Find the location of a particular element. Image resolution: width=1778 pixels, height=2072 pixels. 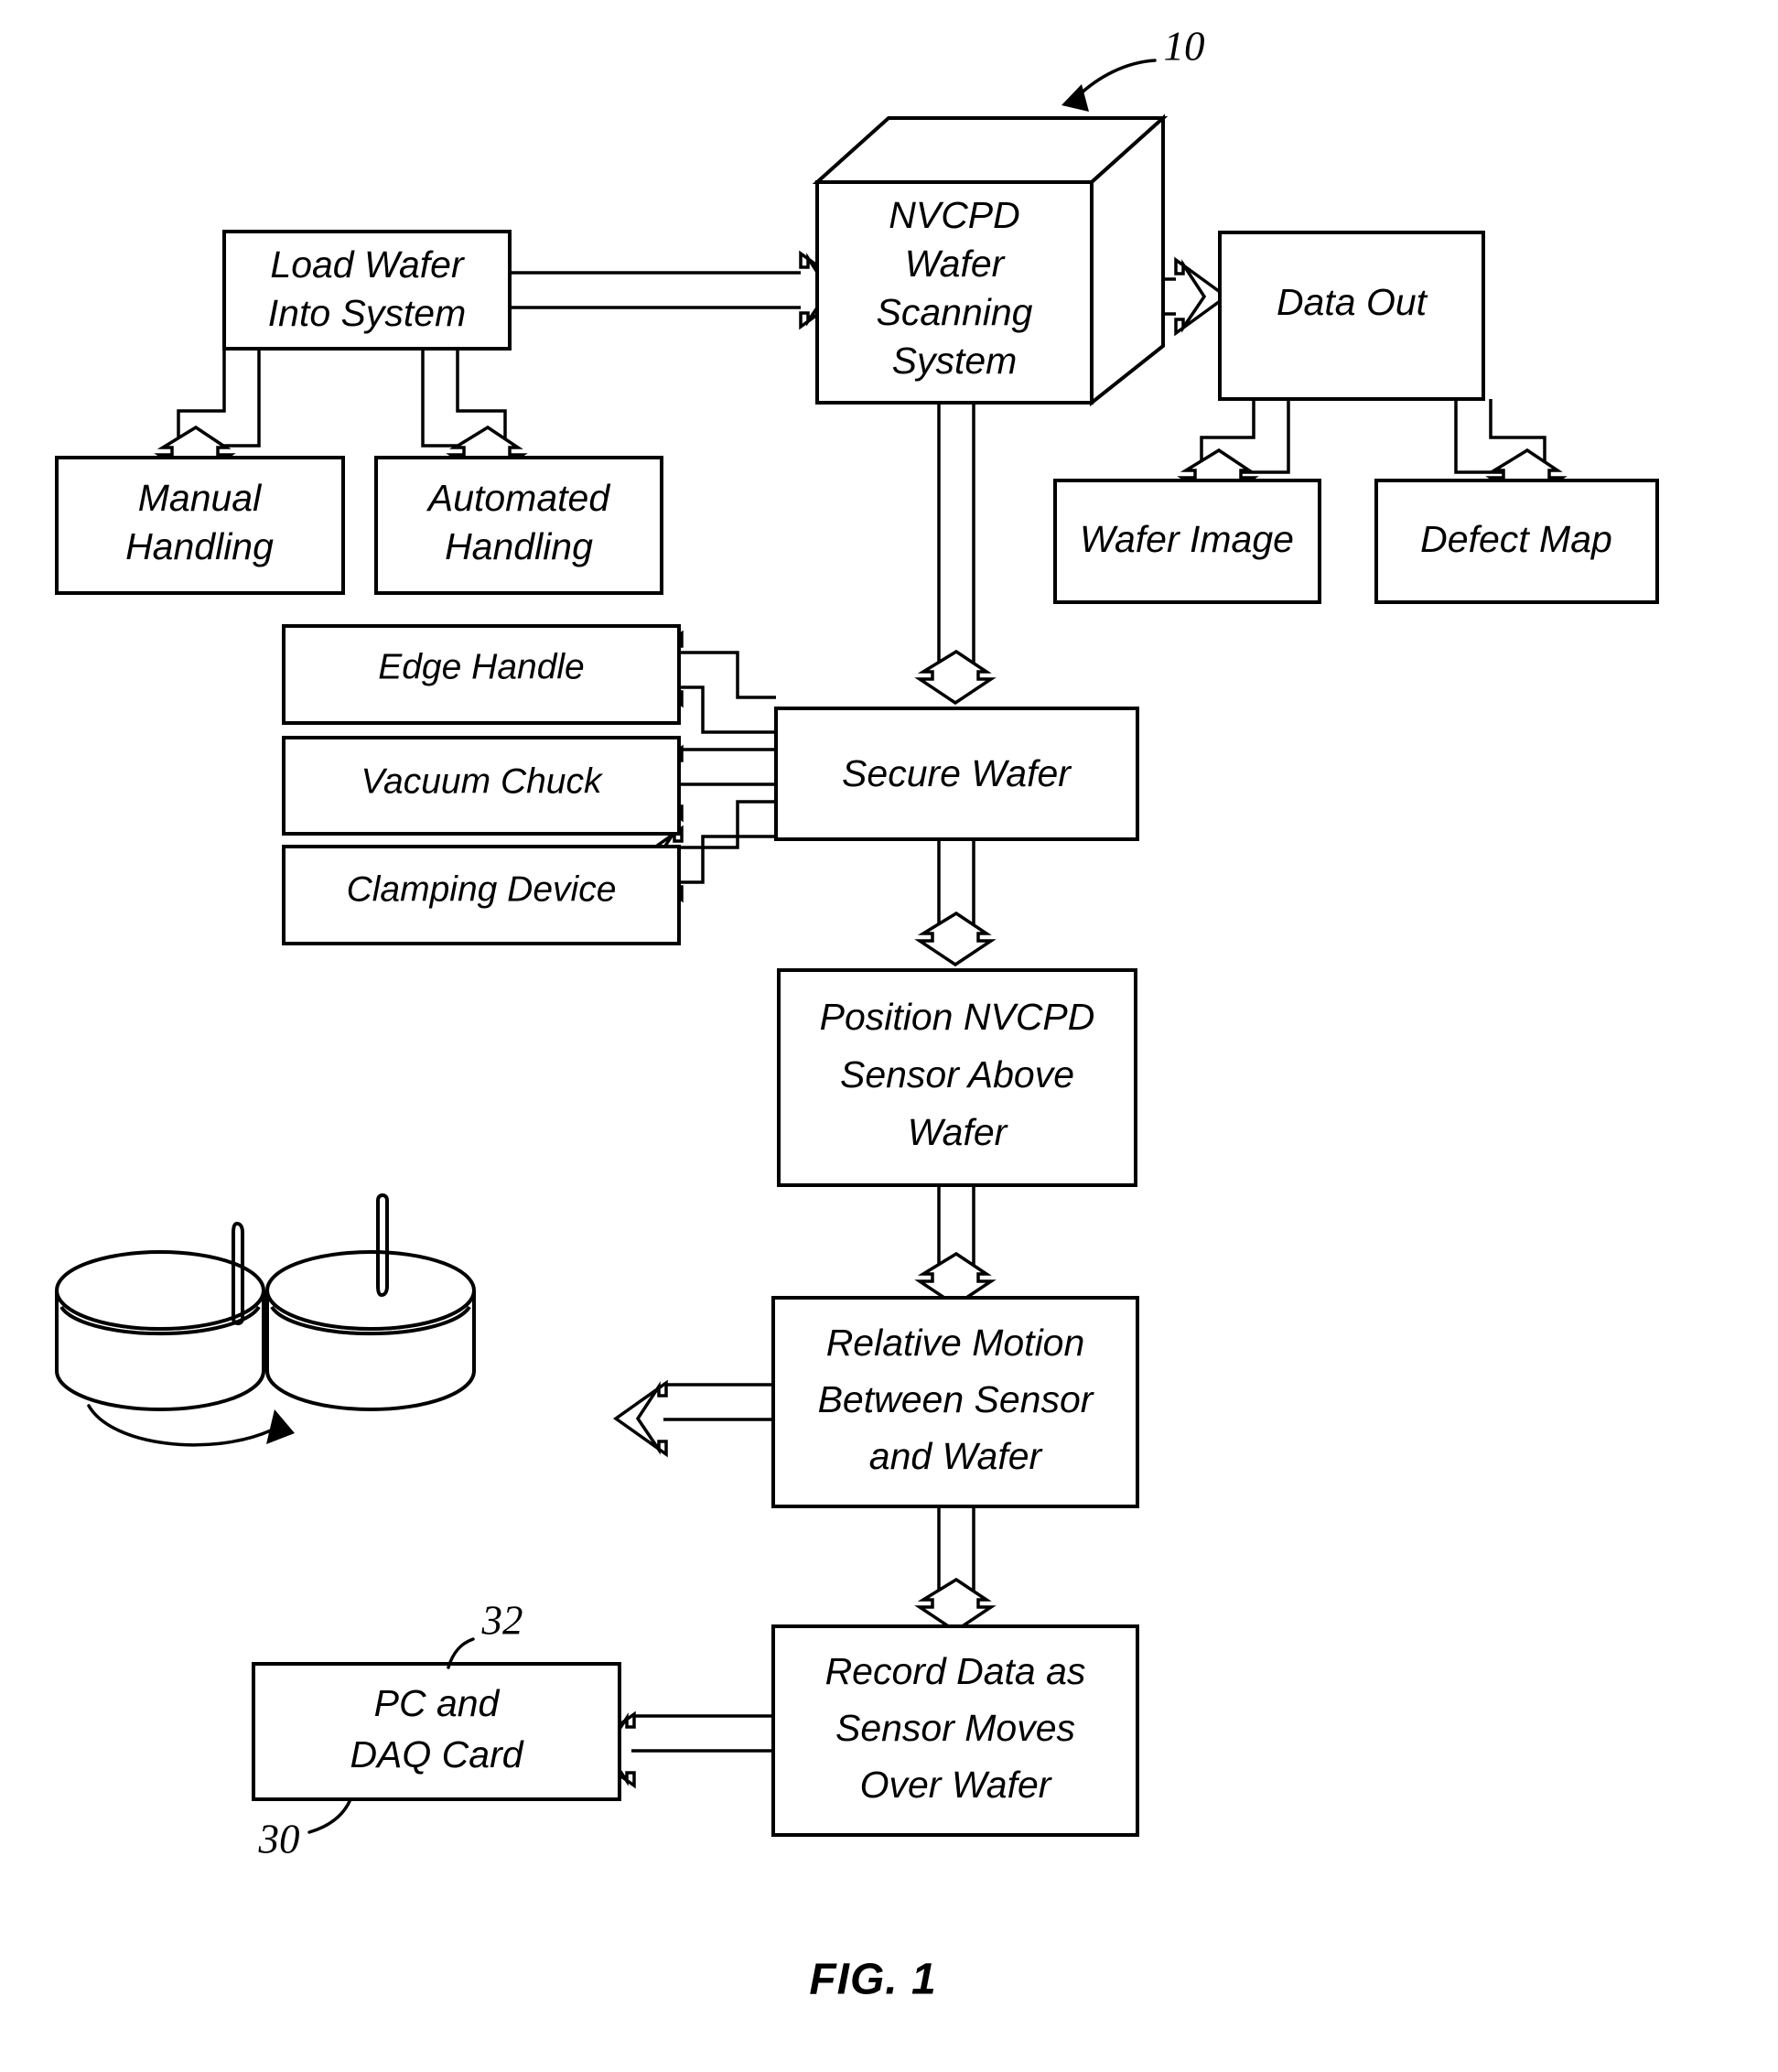

node-relative-motion-line-0: Relative Motion is located at coordinates (955, 1343).